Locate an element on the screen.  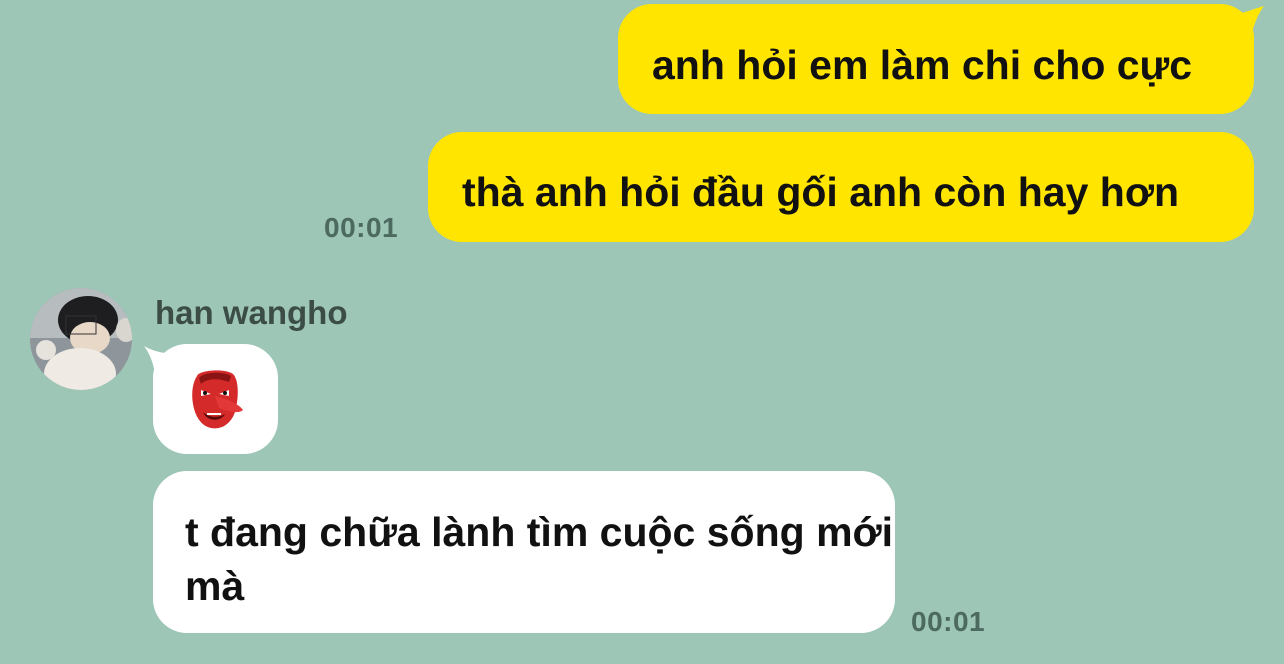
avatar-image is located at coordinates (81, 339).